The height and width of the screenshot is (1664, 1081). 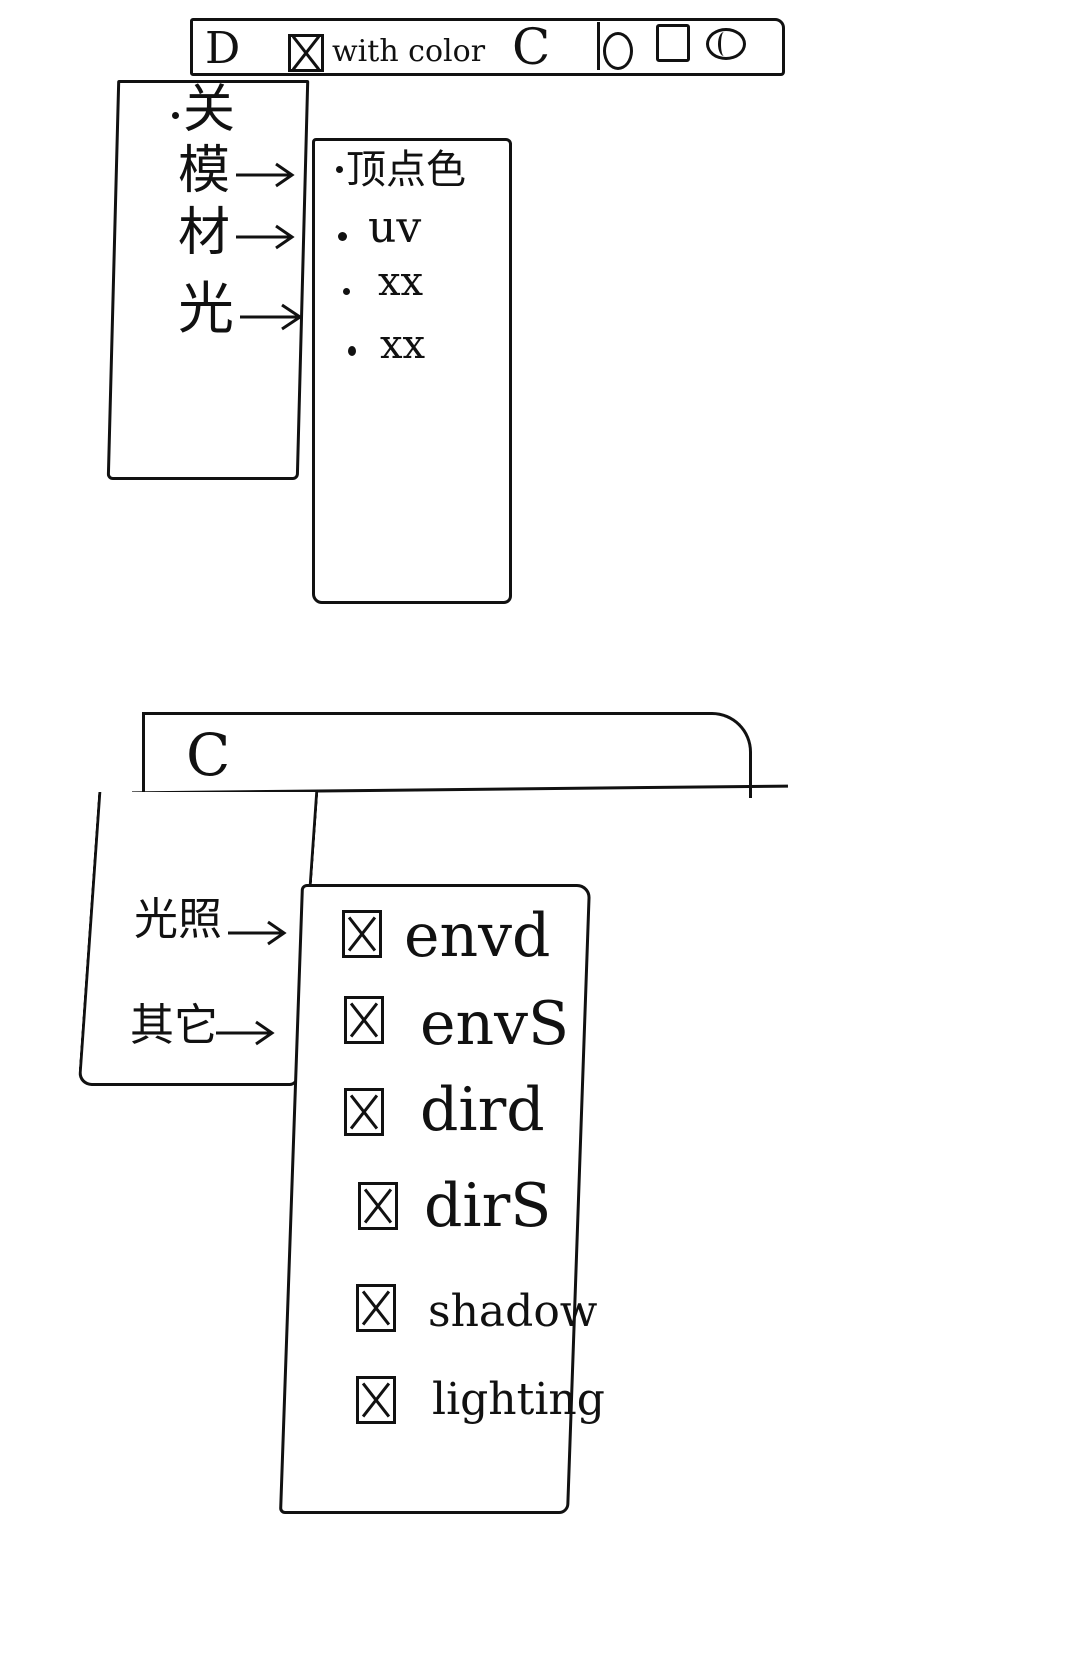 What do you see at coordinates (513, 1311) in the screenshot?
I see `shadow-label: shadow` at bounding box center [513, 1311].